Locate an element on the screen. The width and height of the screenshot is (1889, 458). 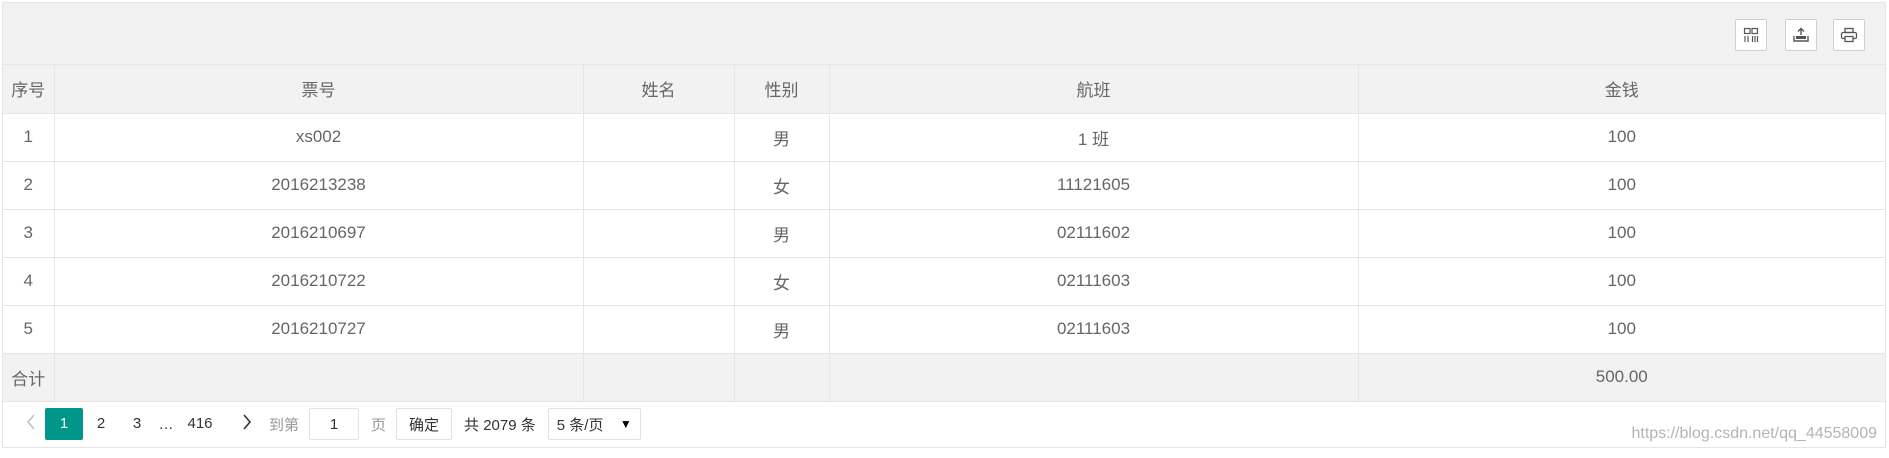
table-row: 5 2016210727 男 02111603 100 is located at coordinates (944, 329).